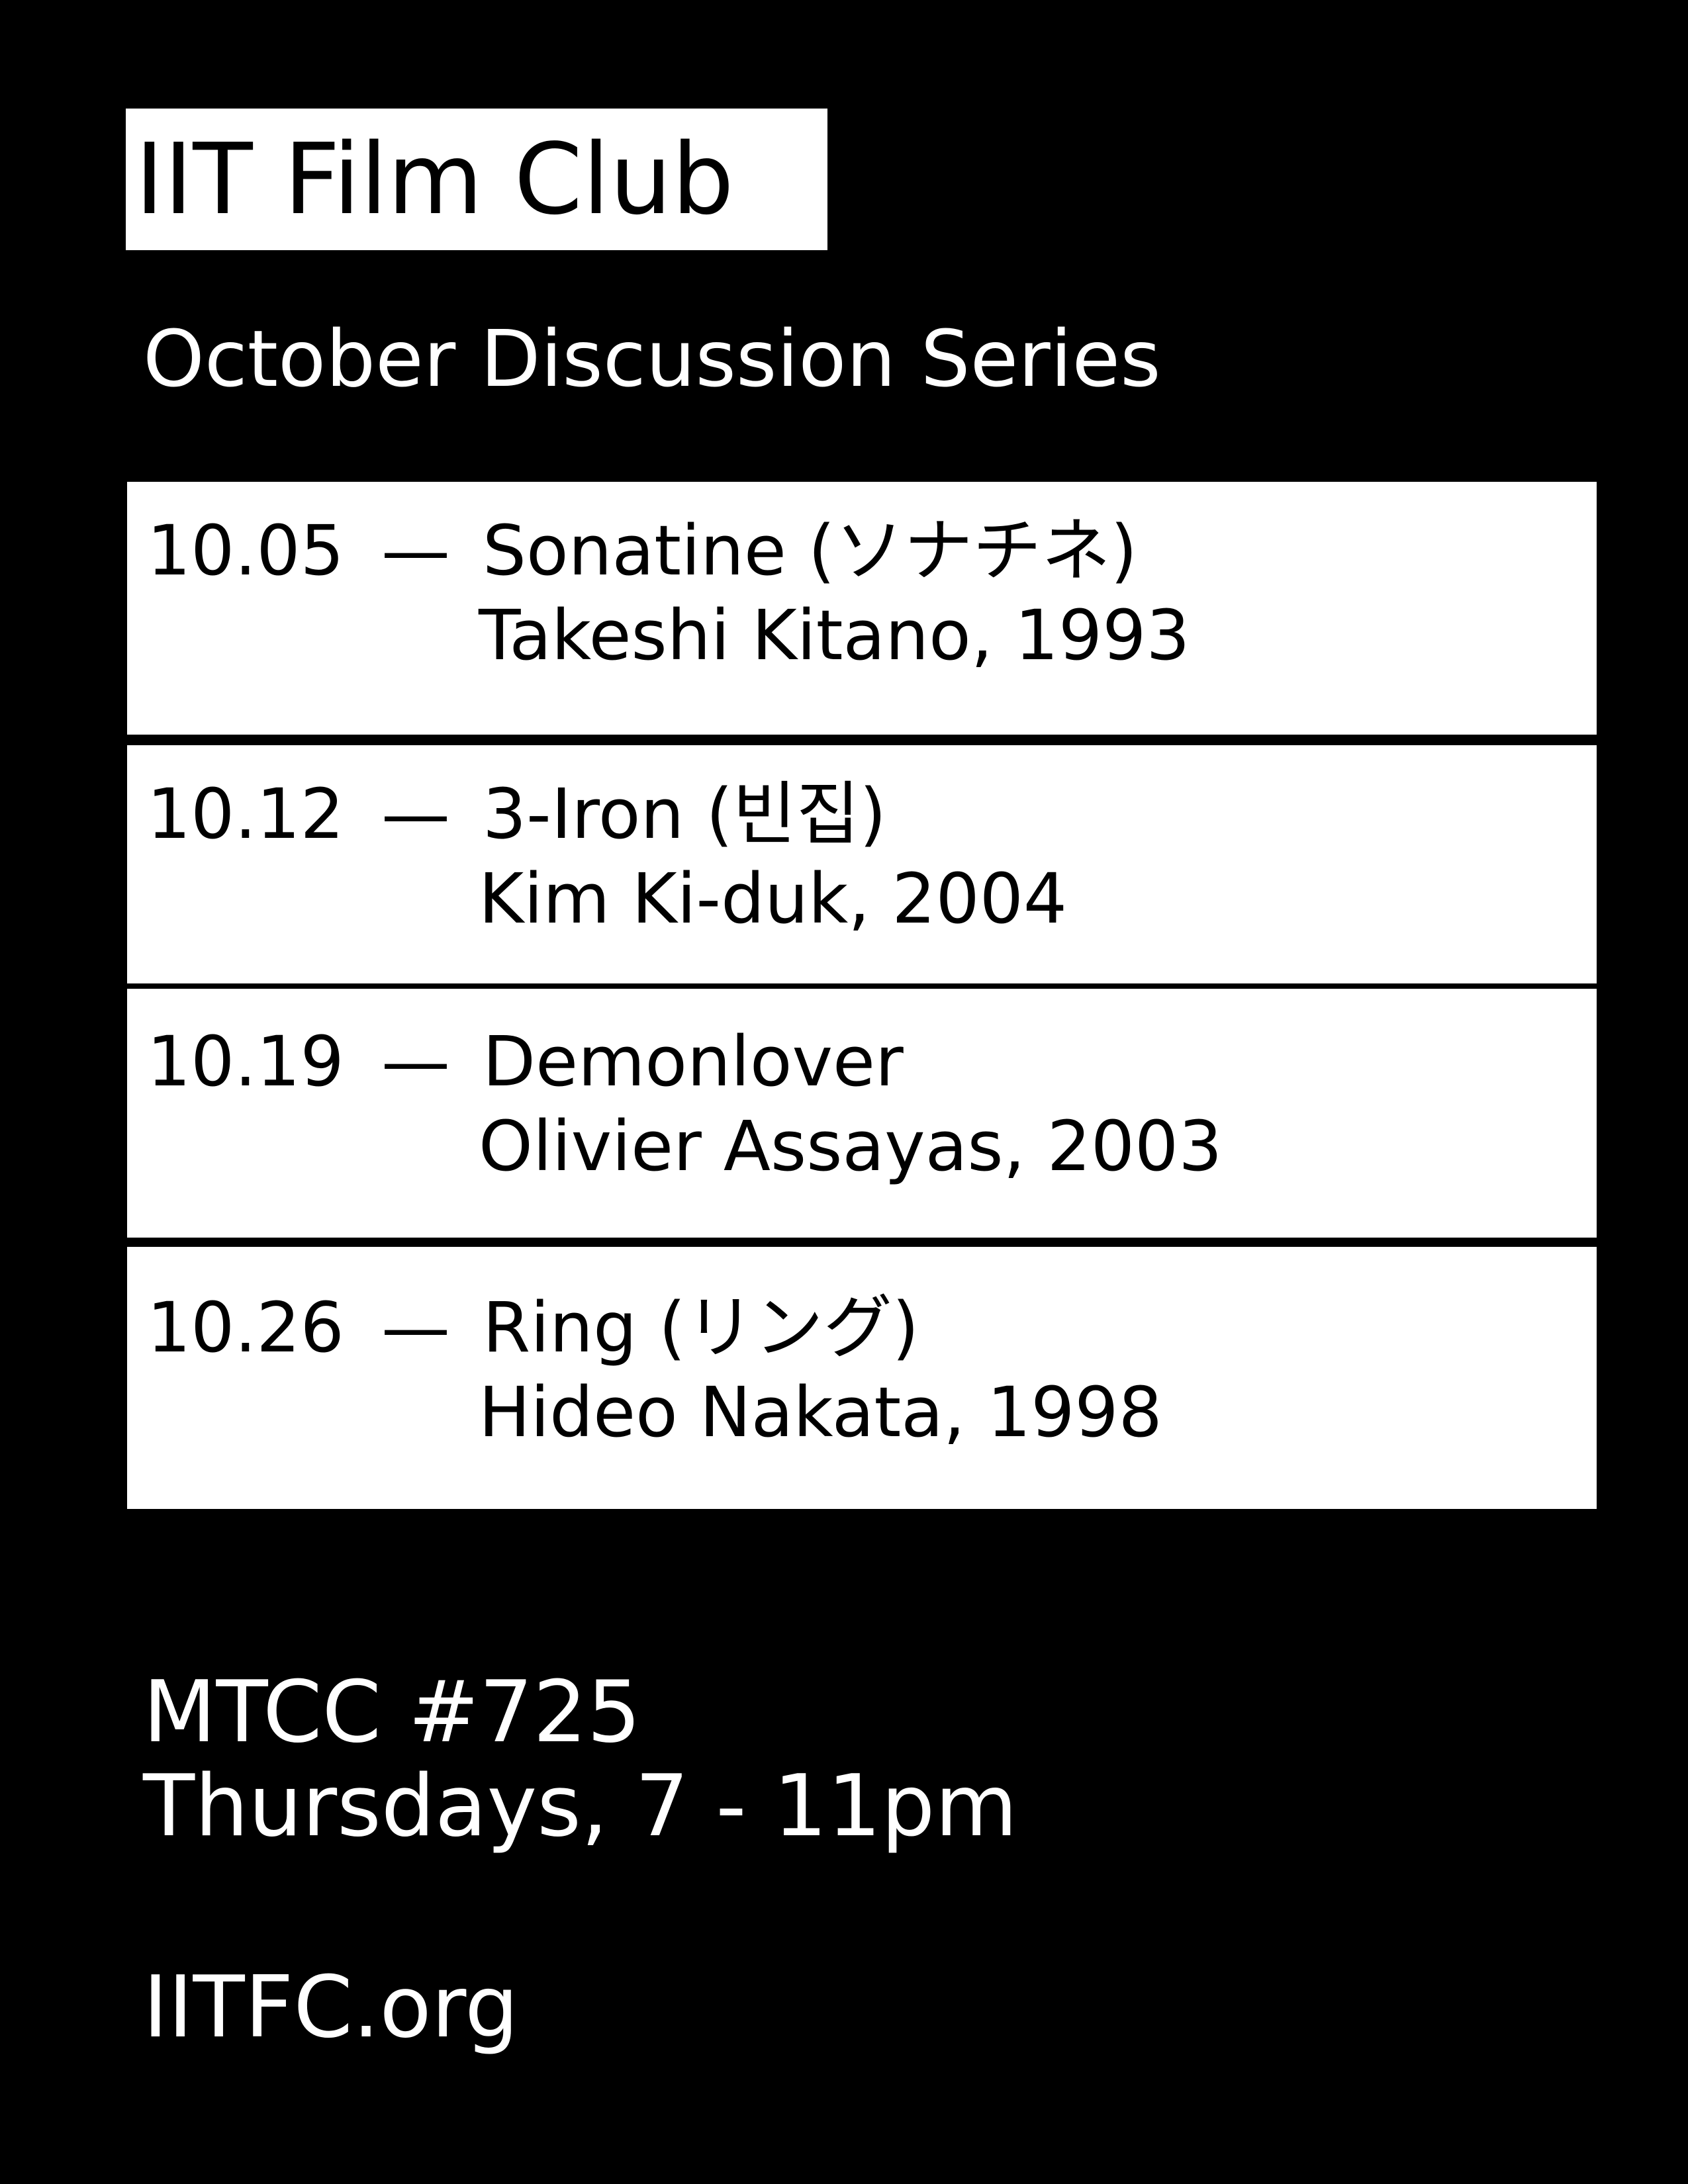 The height and width of the screenshot is (2184, 1688). Describe the element at coordinates (701, 1327) in the screenshot. I see `film-title: Ring (リング)` at that location.